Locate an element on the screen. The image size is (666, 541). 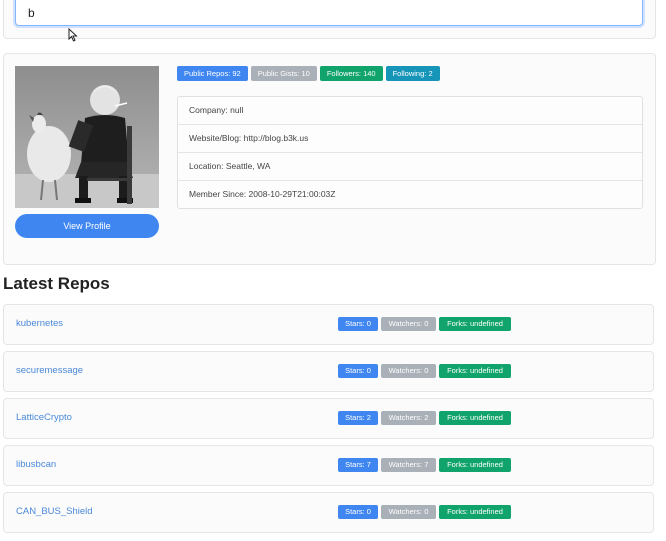
repo-badges: Stars: 7 Watchers: 7 Forks: undefined is located at coordinates (424, 465).